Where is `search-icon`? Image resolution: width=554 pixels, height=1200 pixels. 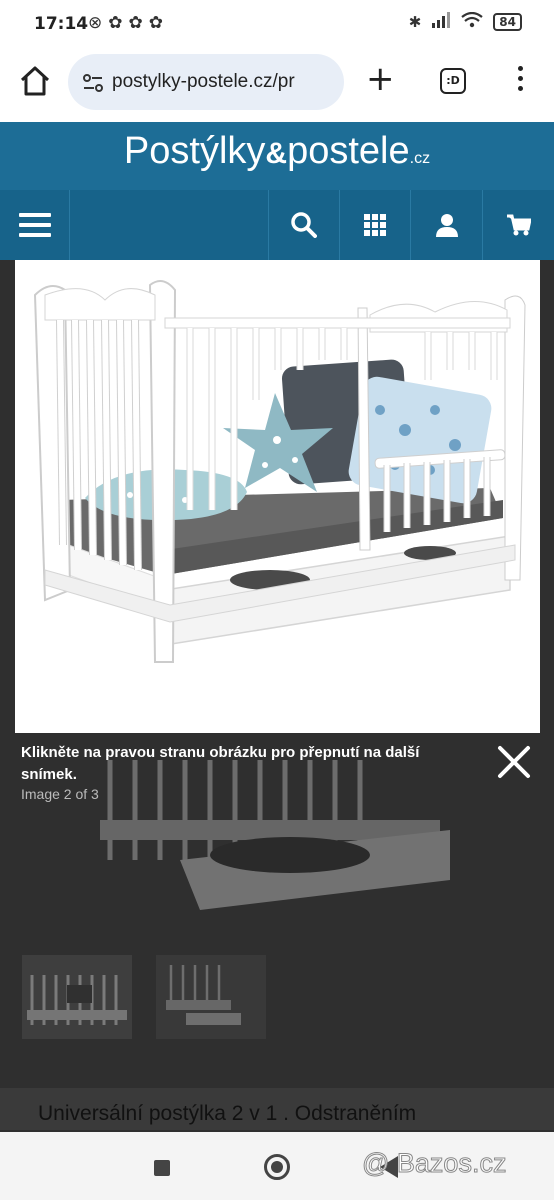
search-icon is located at coordinates (304, 225).